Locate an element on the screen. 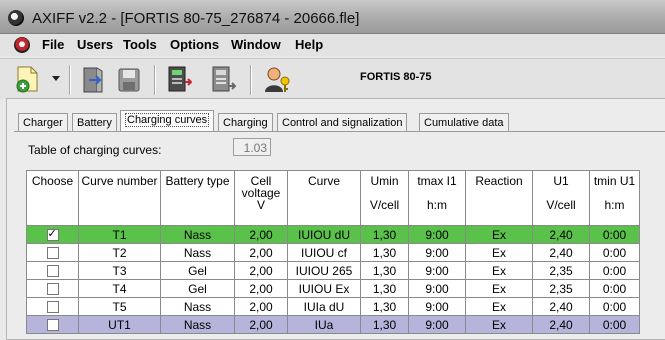  column-header-tmin-u1: tmin U1 h:m is located at coordinates (614, 198).